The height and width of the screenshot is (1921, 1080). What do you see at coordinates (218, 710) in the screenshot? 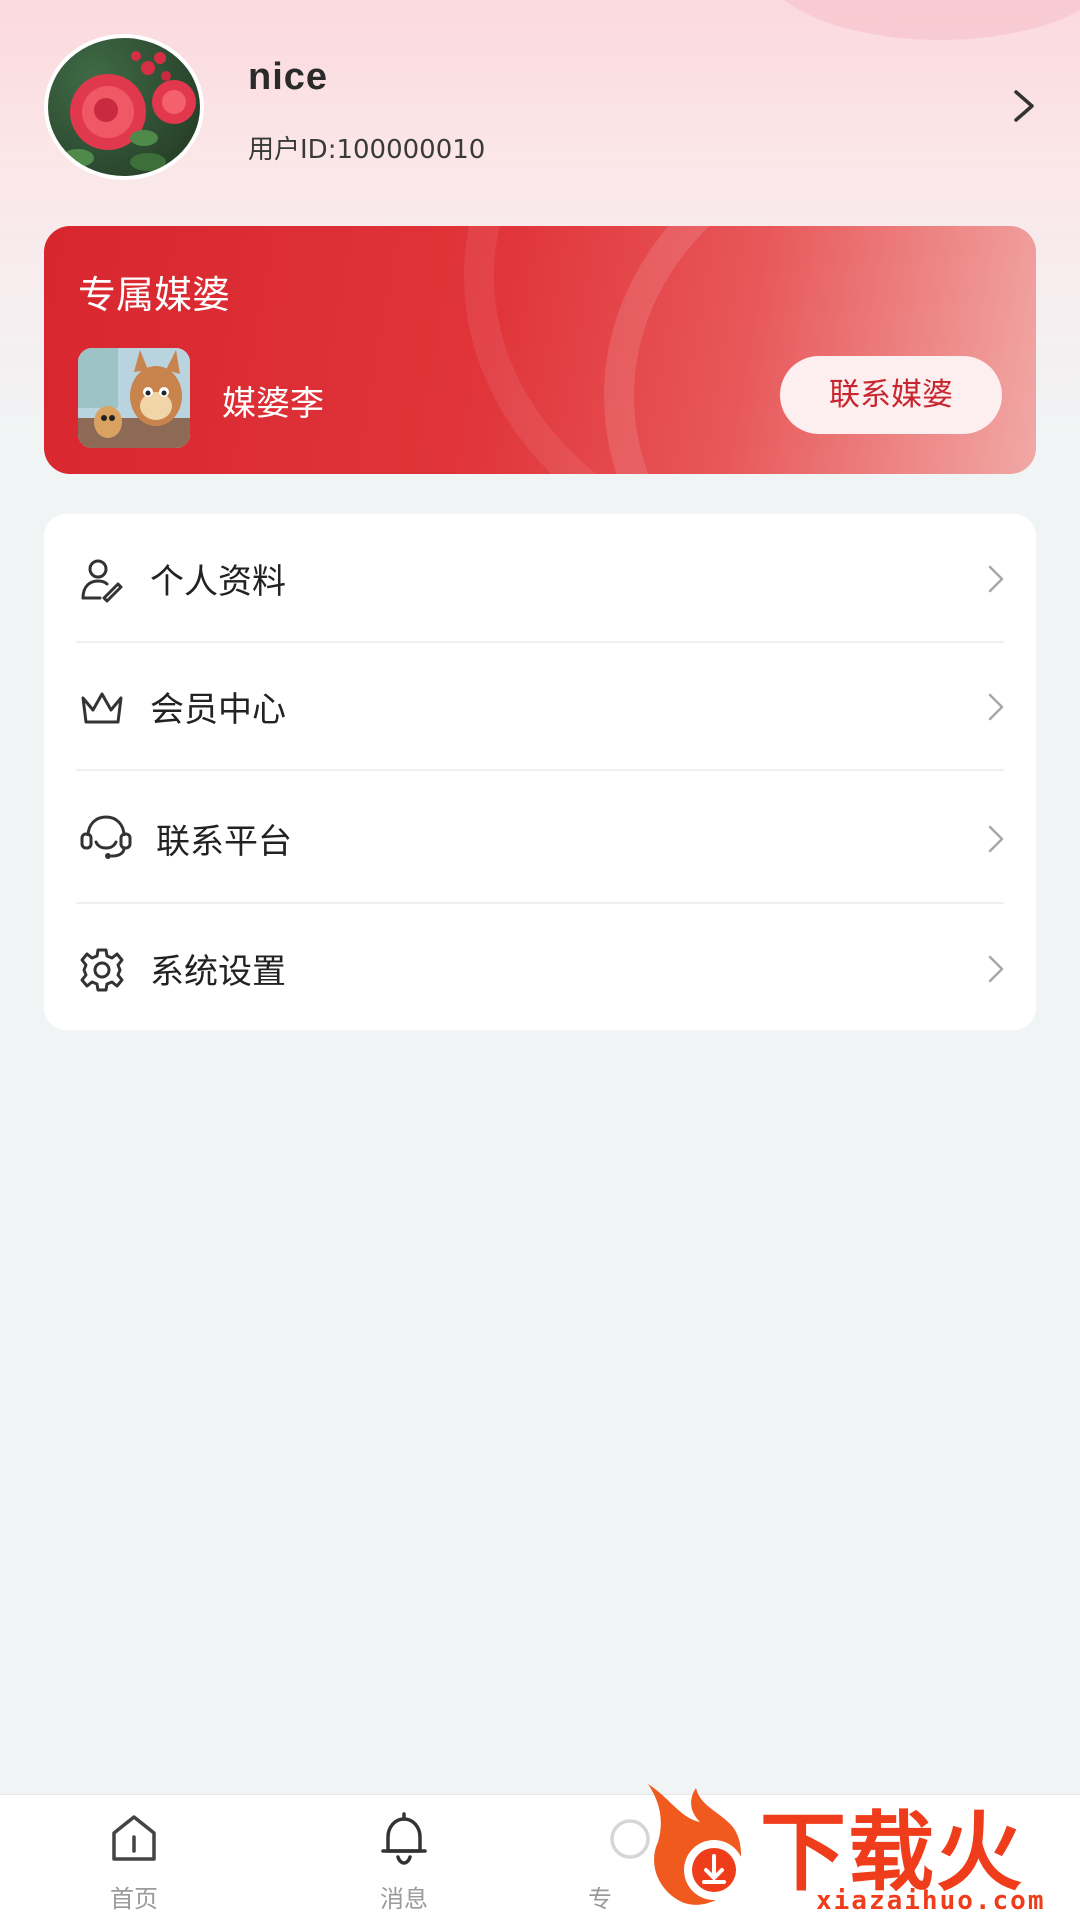
I see `menu-item-label: 会员中心` at bounding box center [218, 710].